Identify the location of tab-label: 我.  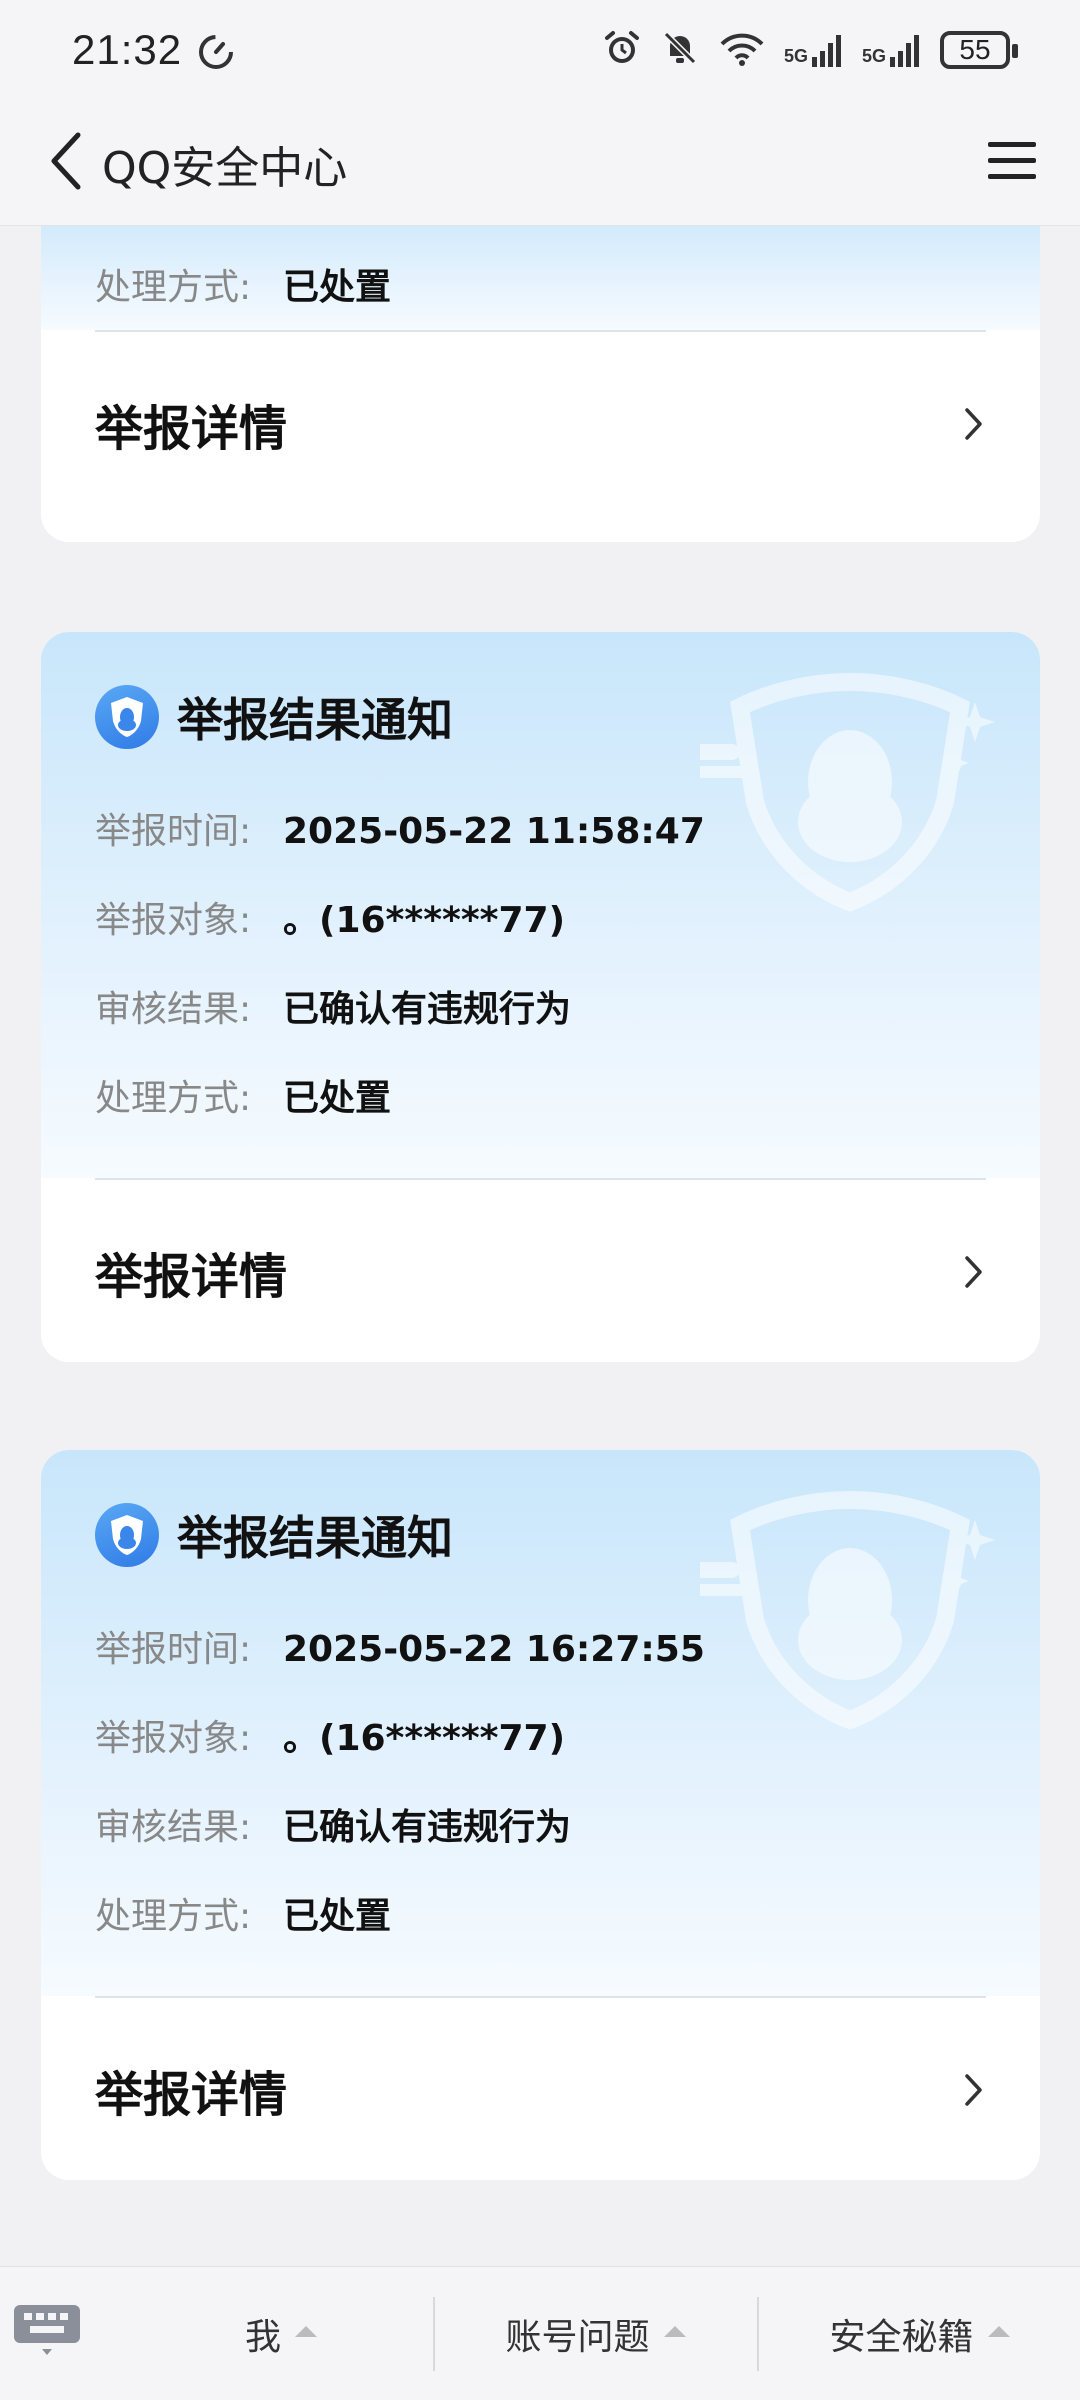
(262, 2337).